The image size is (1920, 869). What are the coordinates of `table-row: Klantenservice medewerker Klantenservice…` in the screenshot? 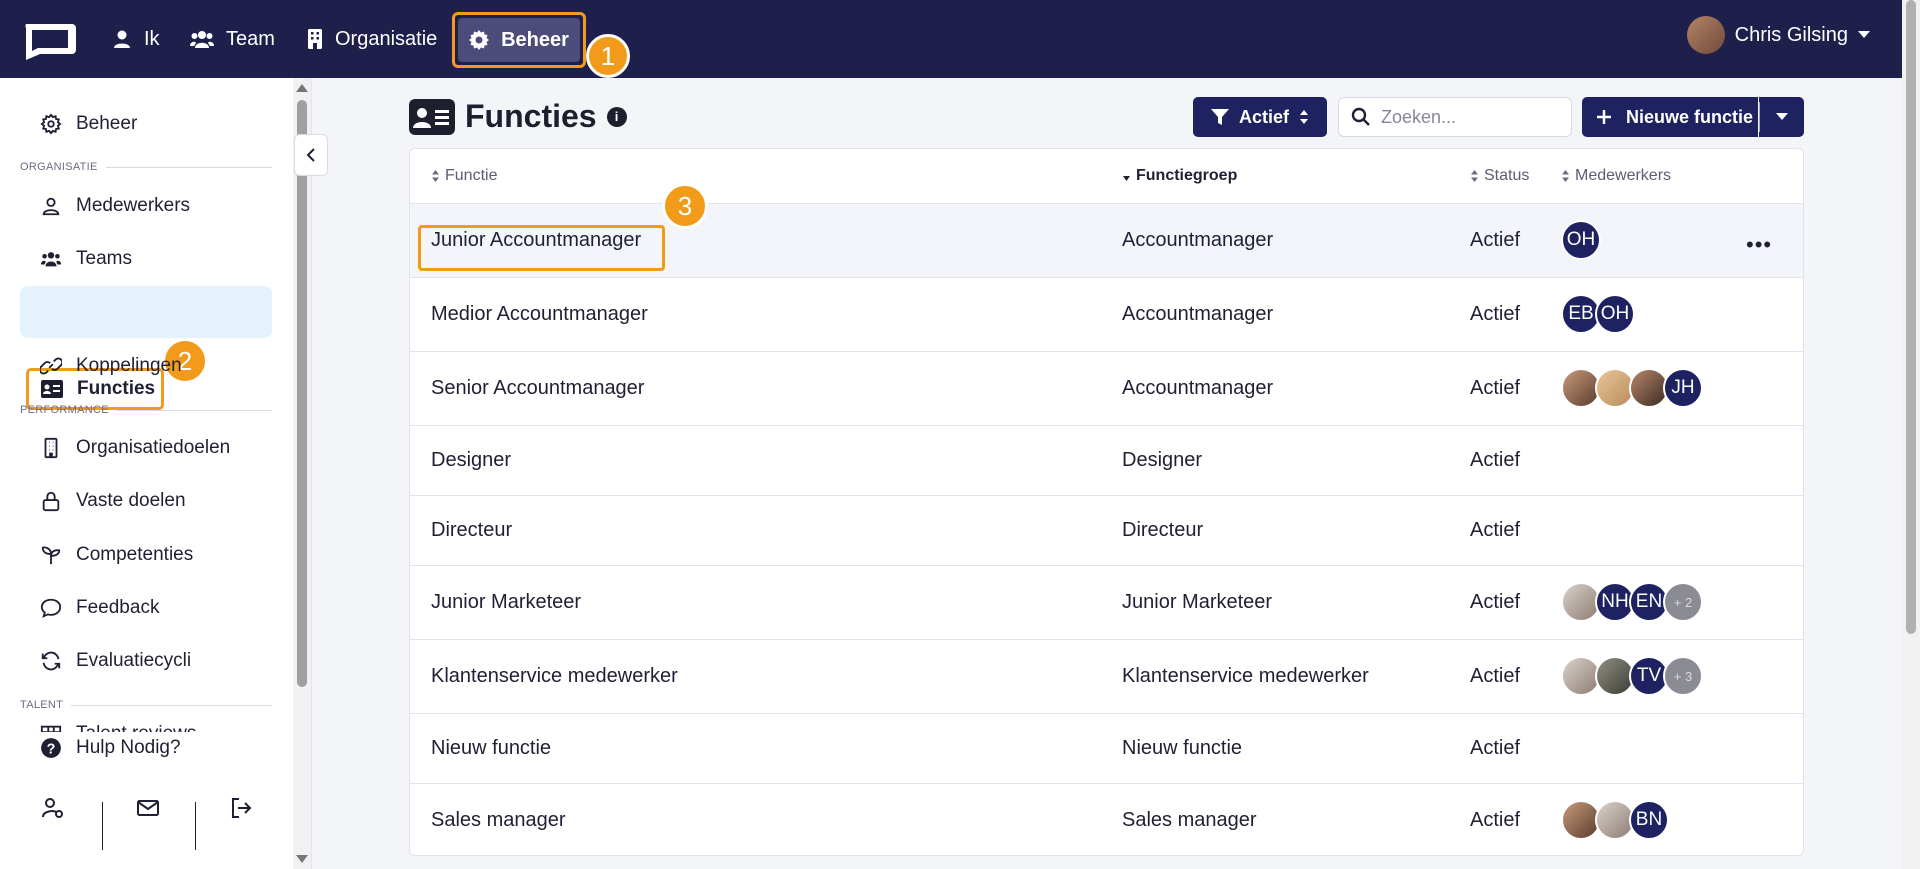 It's located at (1106, 677).